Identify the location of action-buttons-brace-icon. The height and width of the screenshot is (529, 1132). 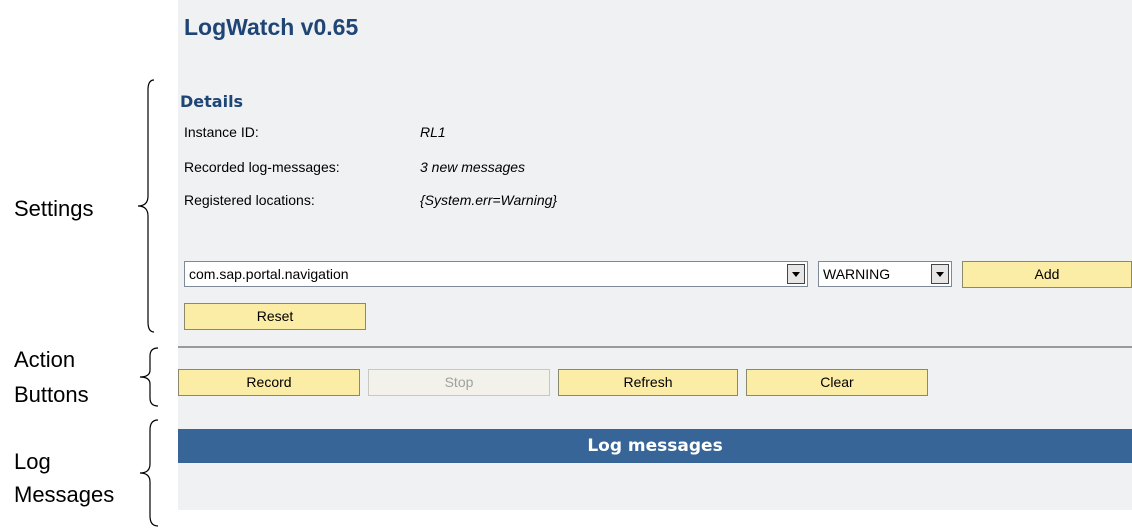
(149, 377).